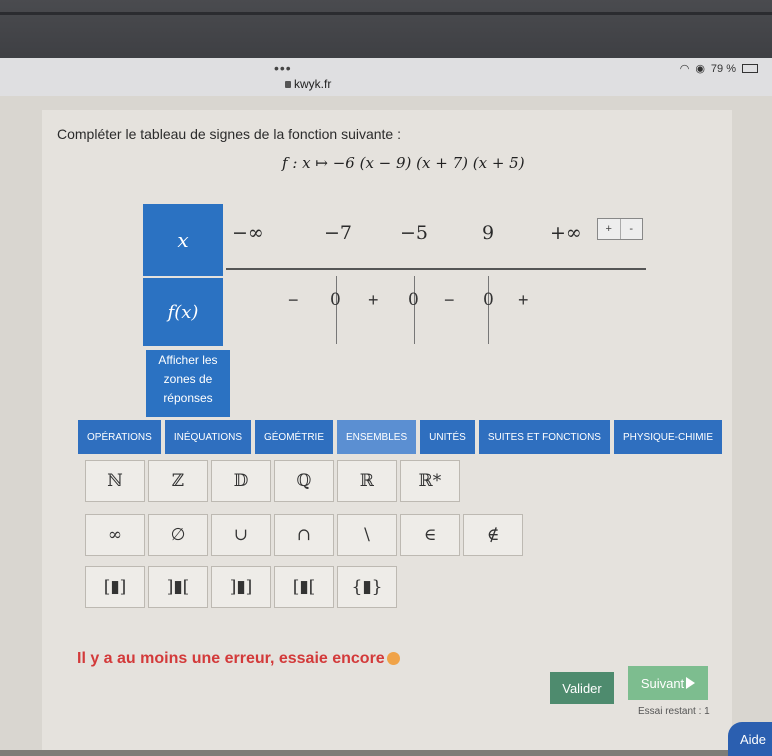 The image size is (772, 756). What do you see at coordinates (304, 481) in the screenshot?
I see `key-rationals: ℚ` at bounding box center [304, 481].